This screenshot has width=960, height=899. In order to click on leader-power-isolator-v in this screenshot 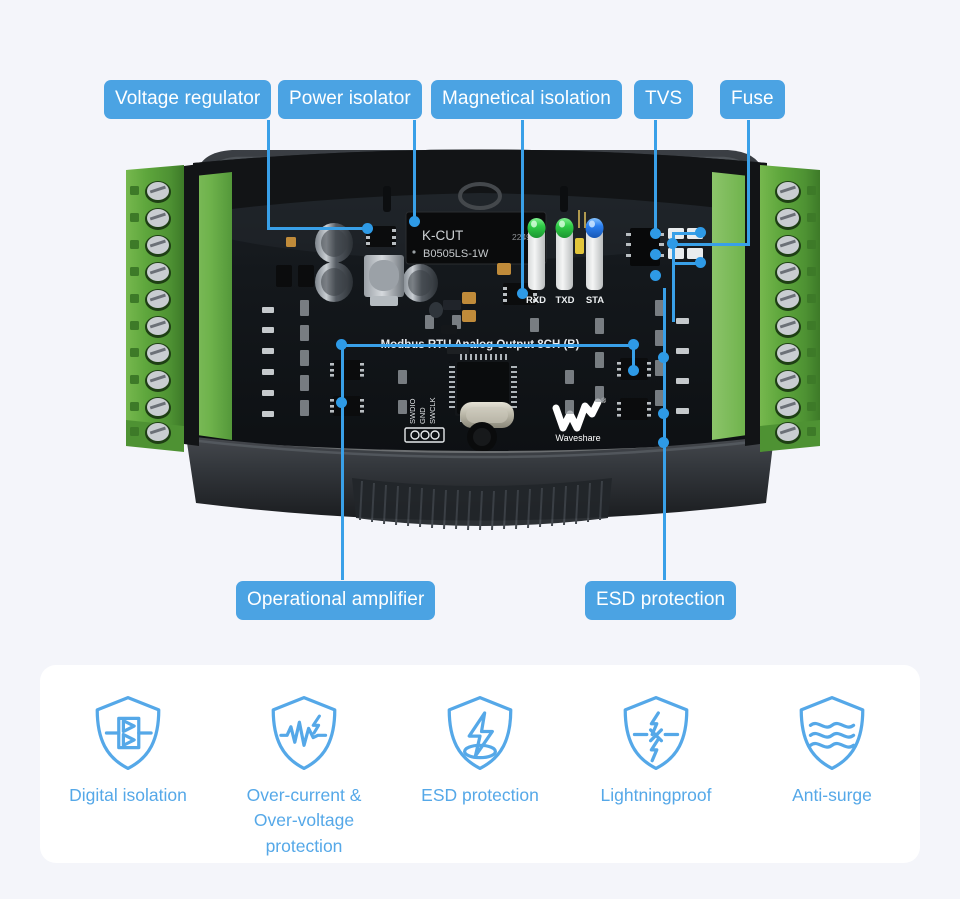, I will do `click(414, 170)`.